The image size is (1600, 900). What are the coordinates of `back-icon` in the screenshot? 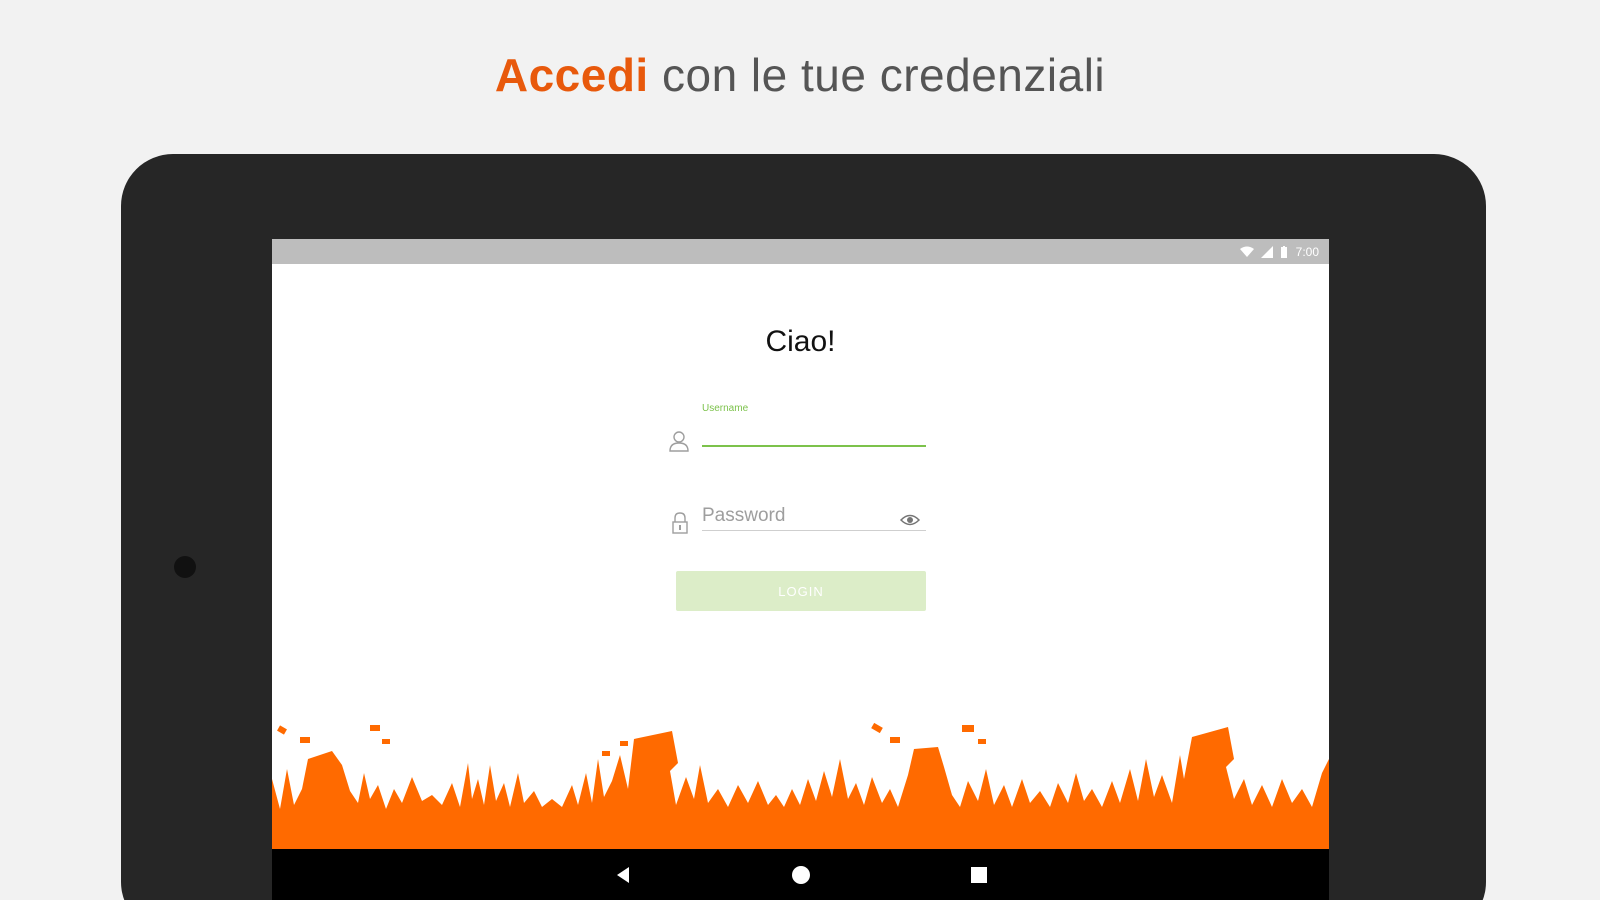 It's located at (622, 874).